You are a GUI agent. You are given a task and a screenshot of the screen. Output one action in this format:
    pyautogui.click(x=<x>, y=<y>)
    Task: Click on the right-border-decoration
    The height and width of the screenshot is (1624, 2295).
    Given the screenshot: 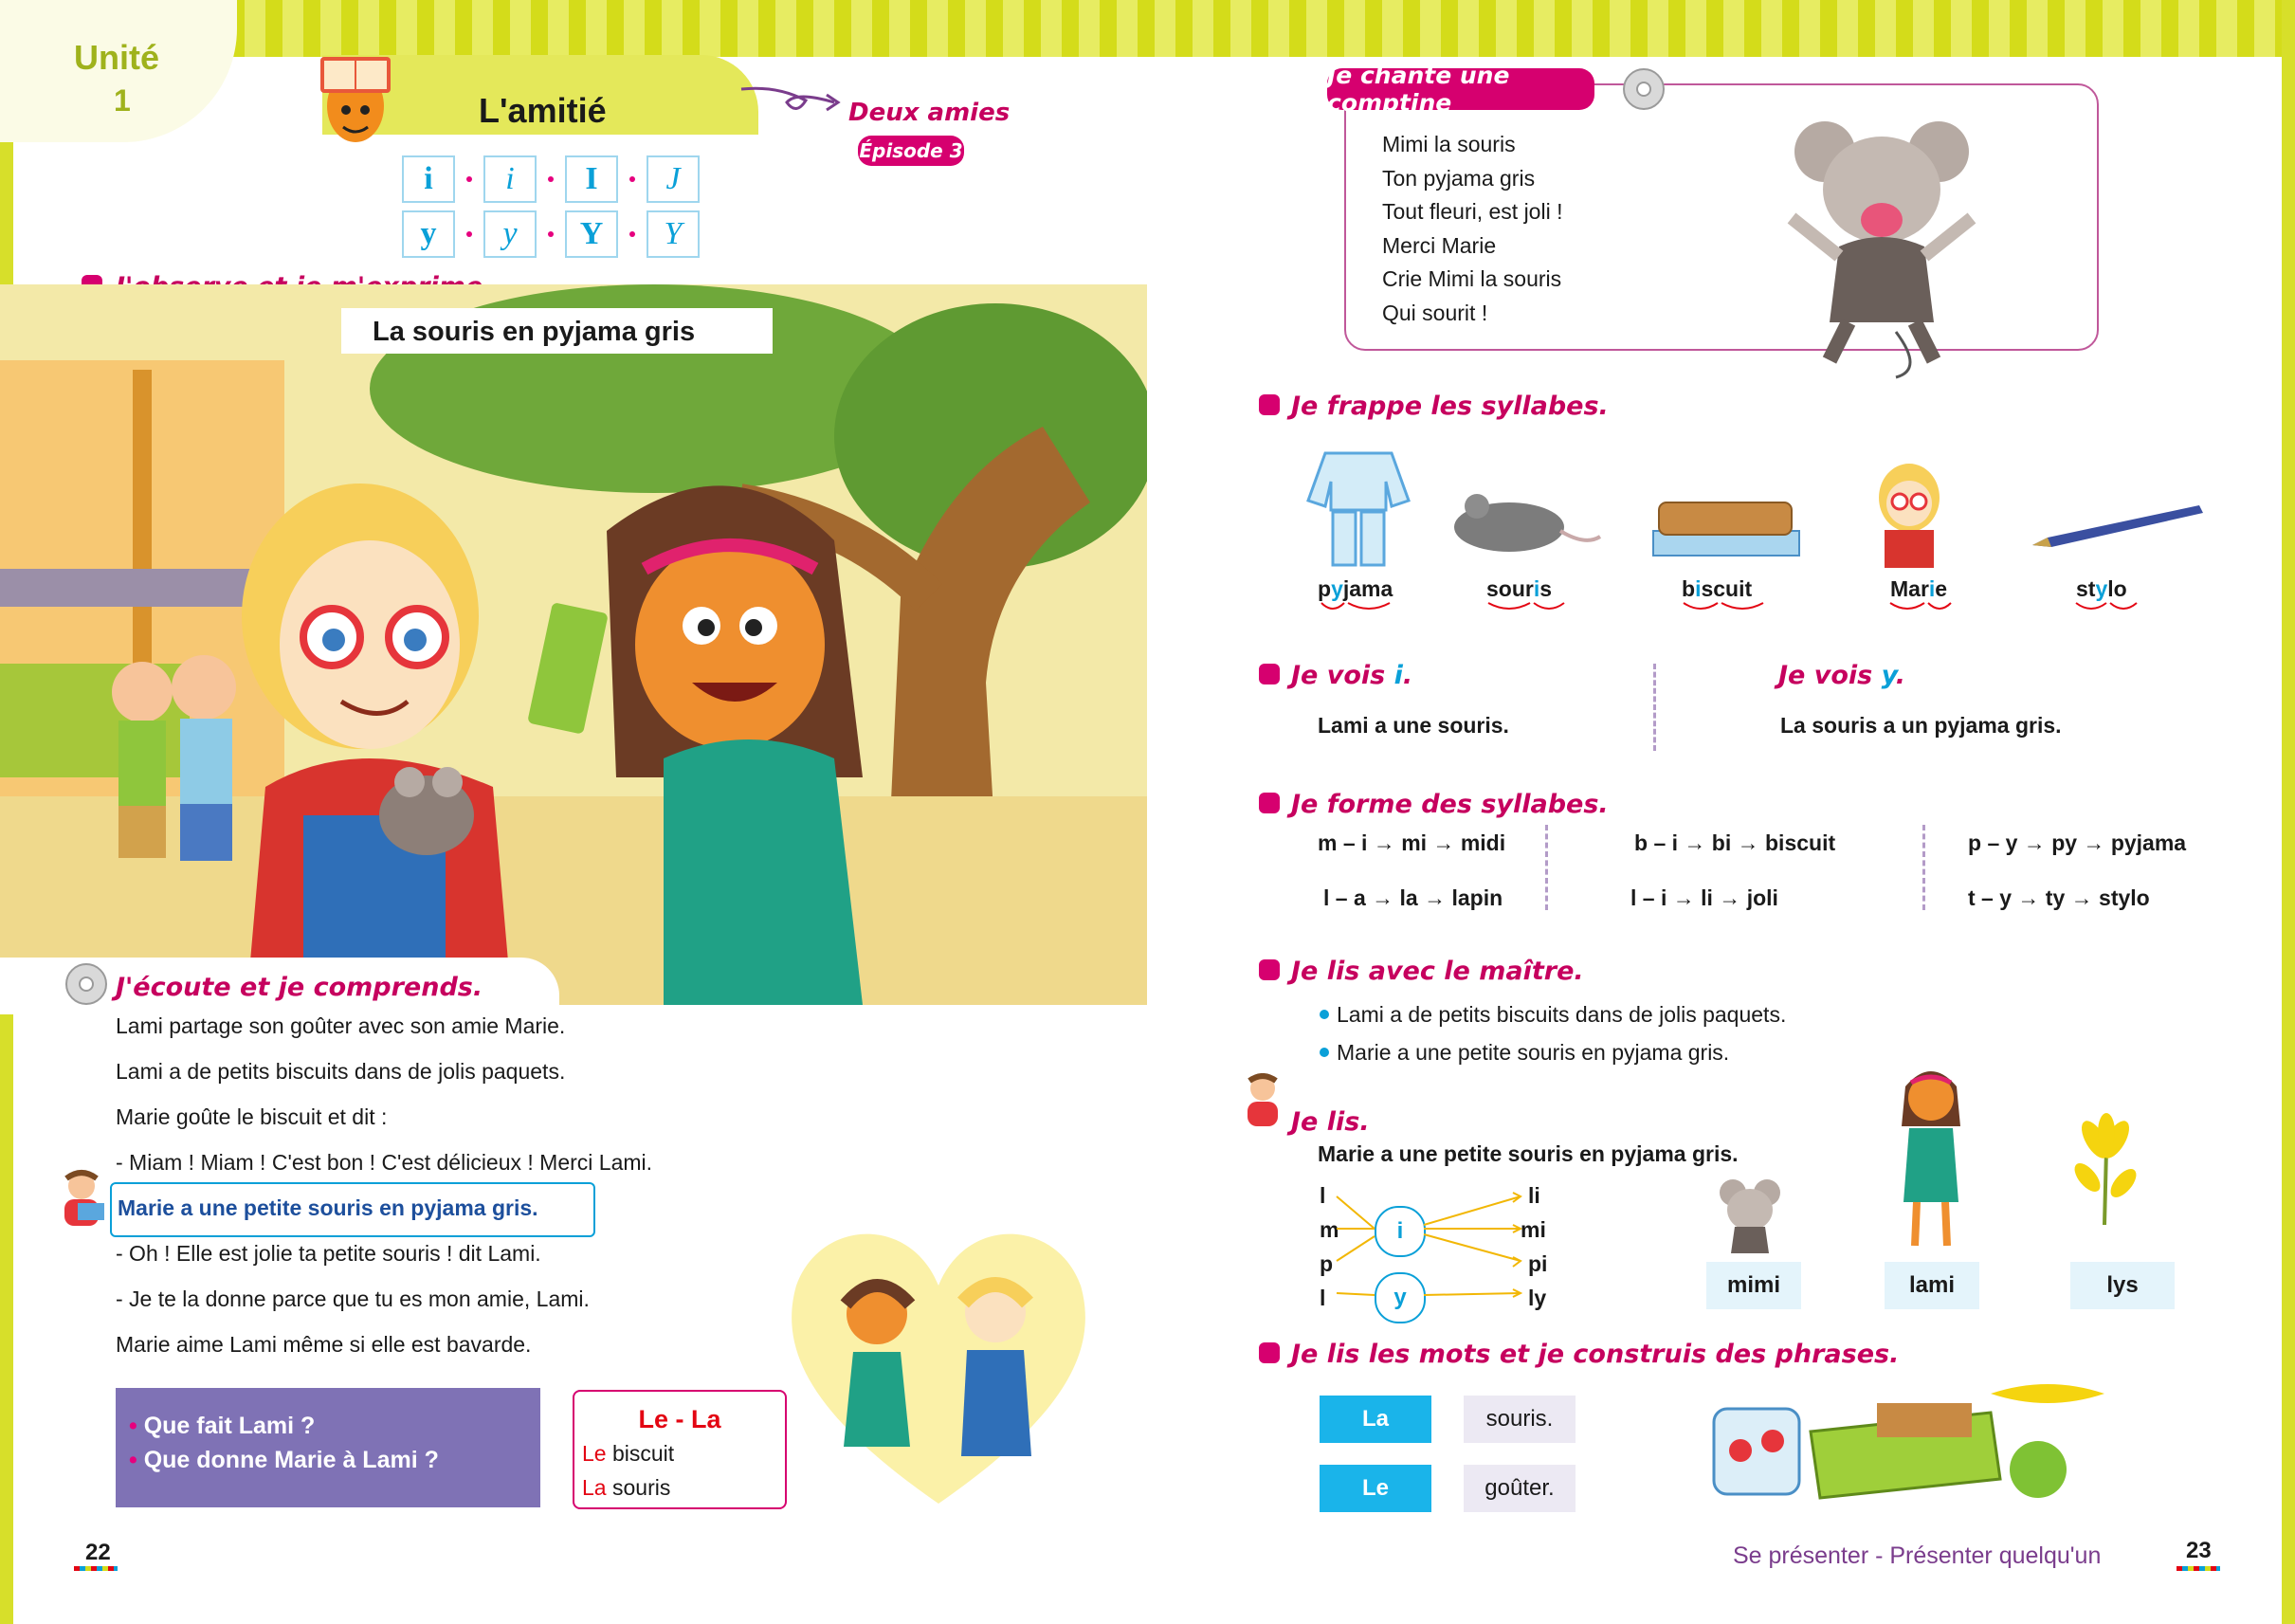 What is the action you would take?
    pyautogui.click(x=2288, y=812)
    